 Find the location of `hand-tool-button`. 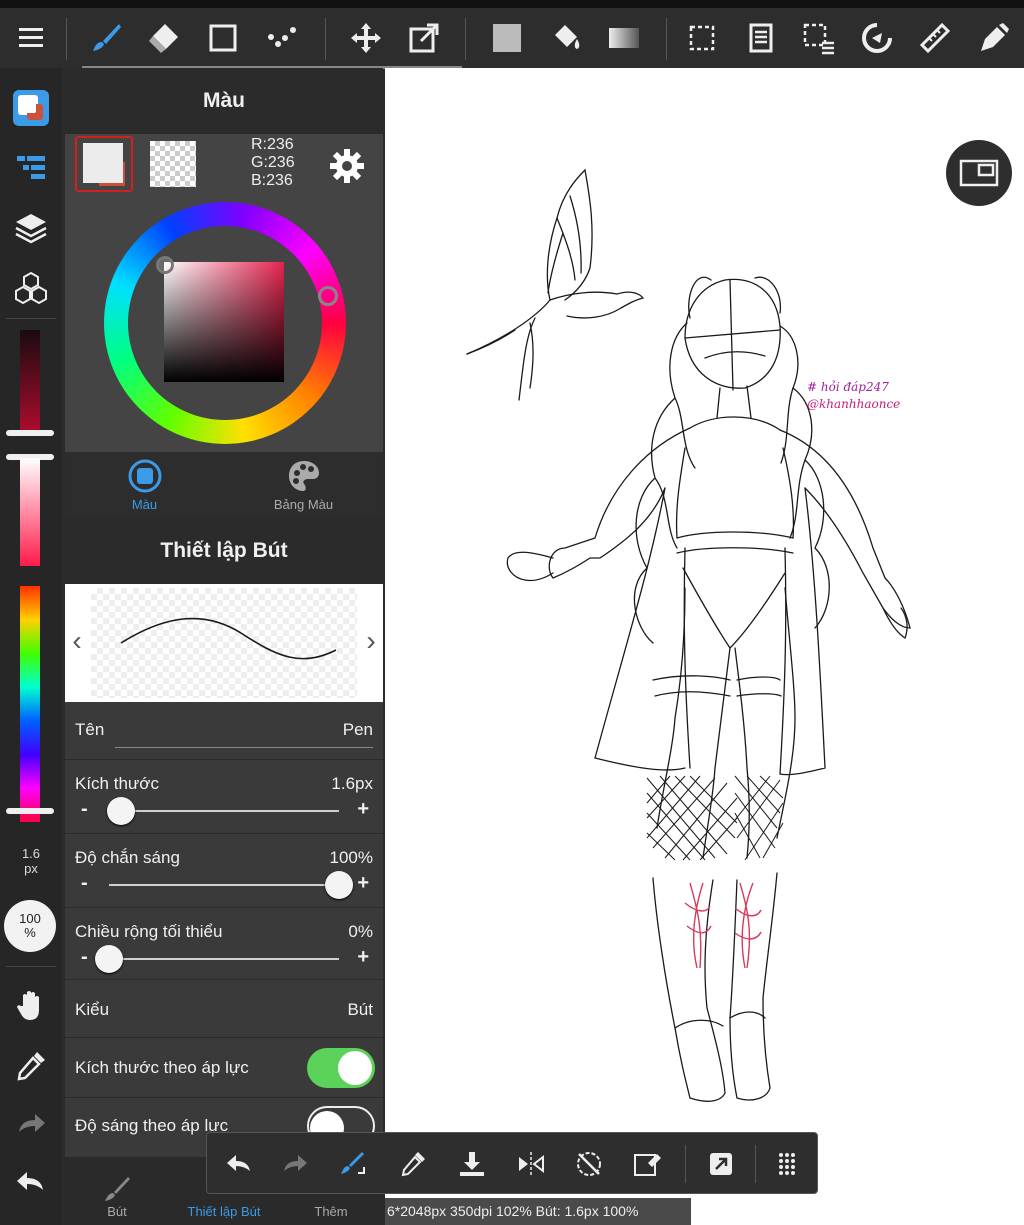

hand-tool-button is located at coordinates (31, 1006).